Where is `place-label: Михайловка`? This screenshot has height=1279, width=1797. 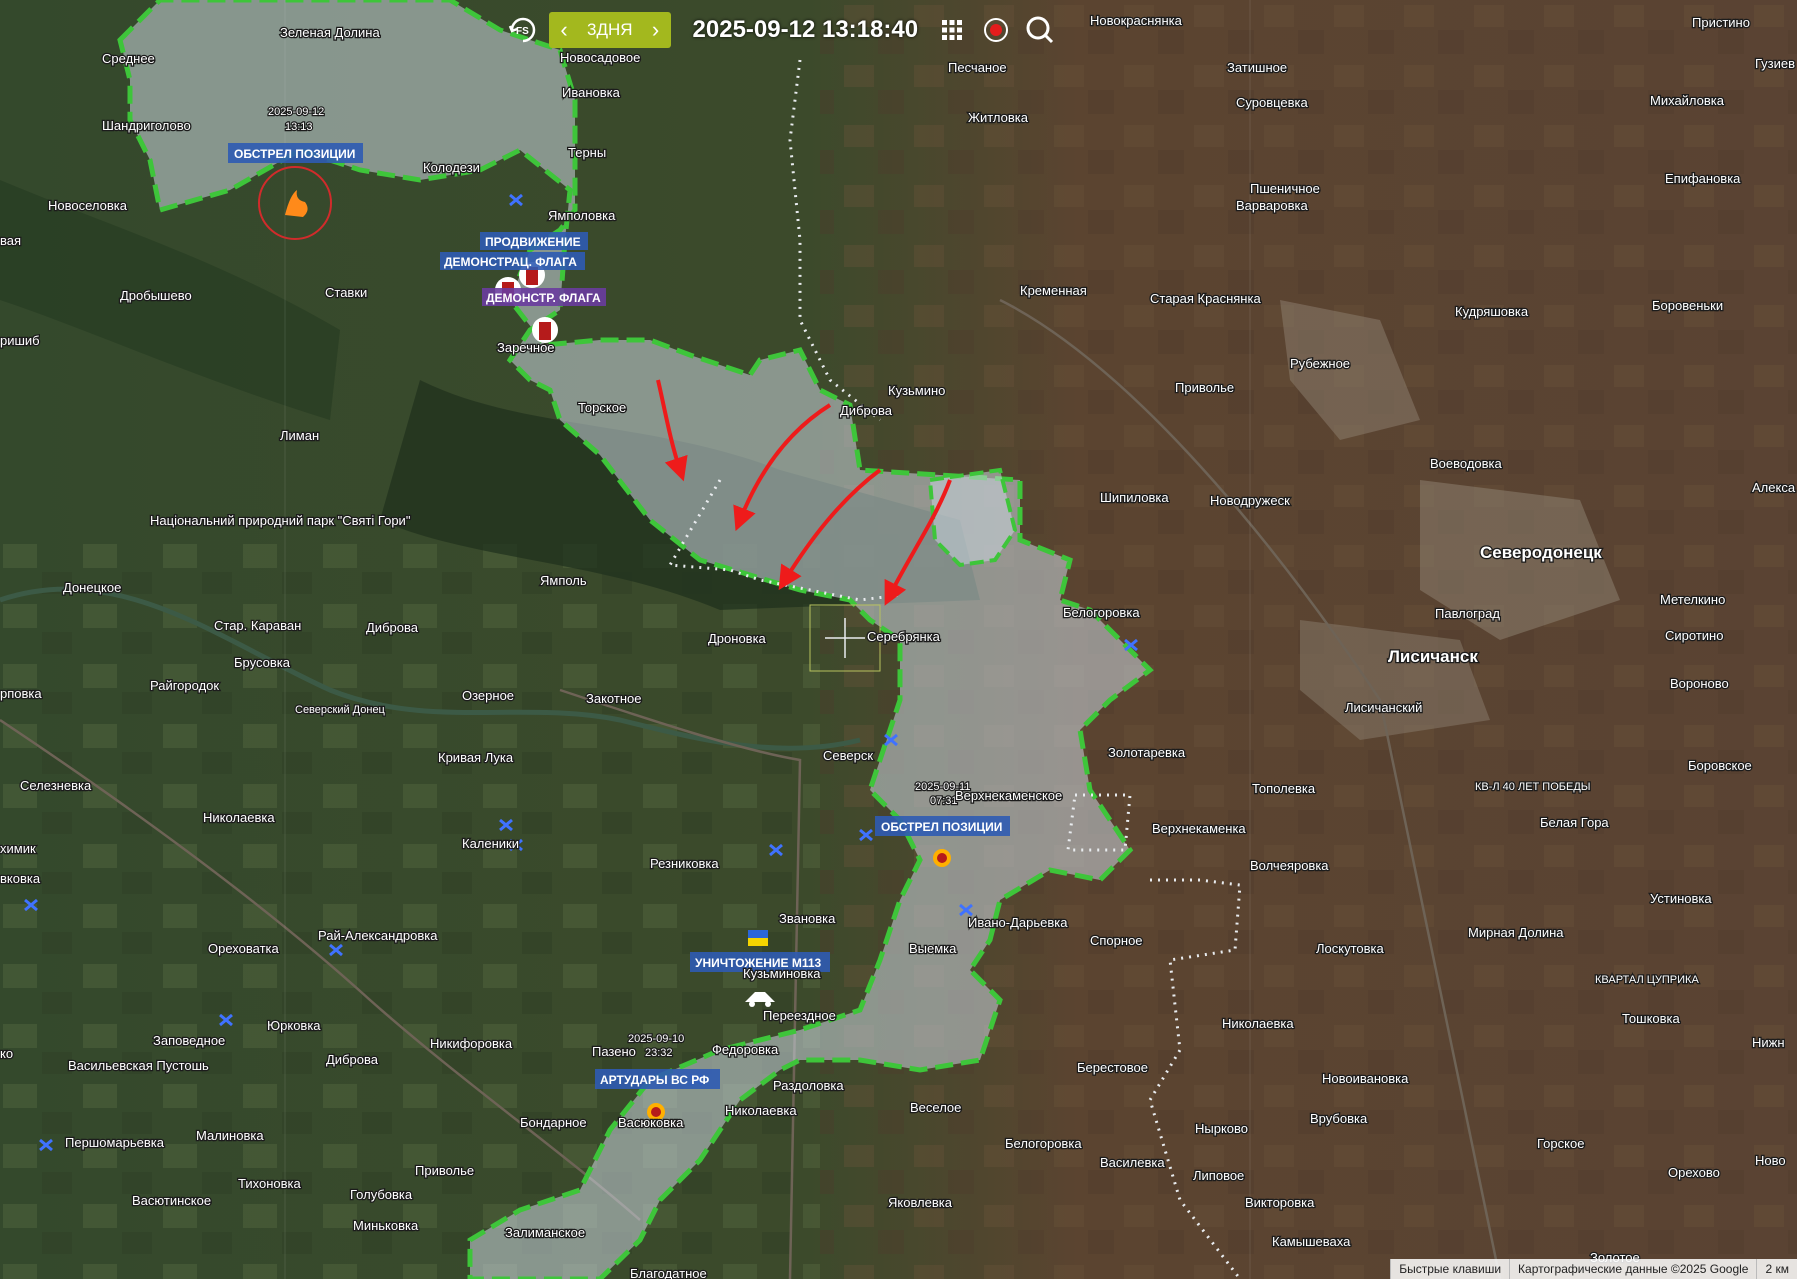 place-label: Михайловка is located at coordinates (1687, 100).